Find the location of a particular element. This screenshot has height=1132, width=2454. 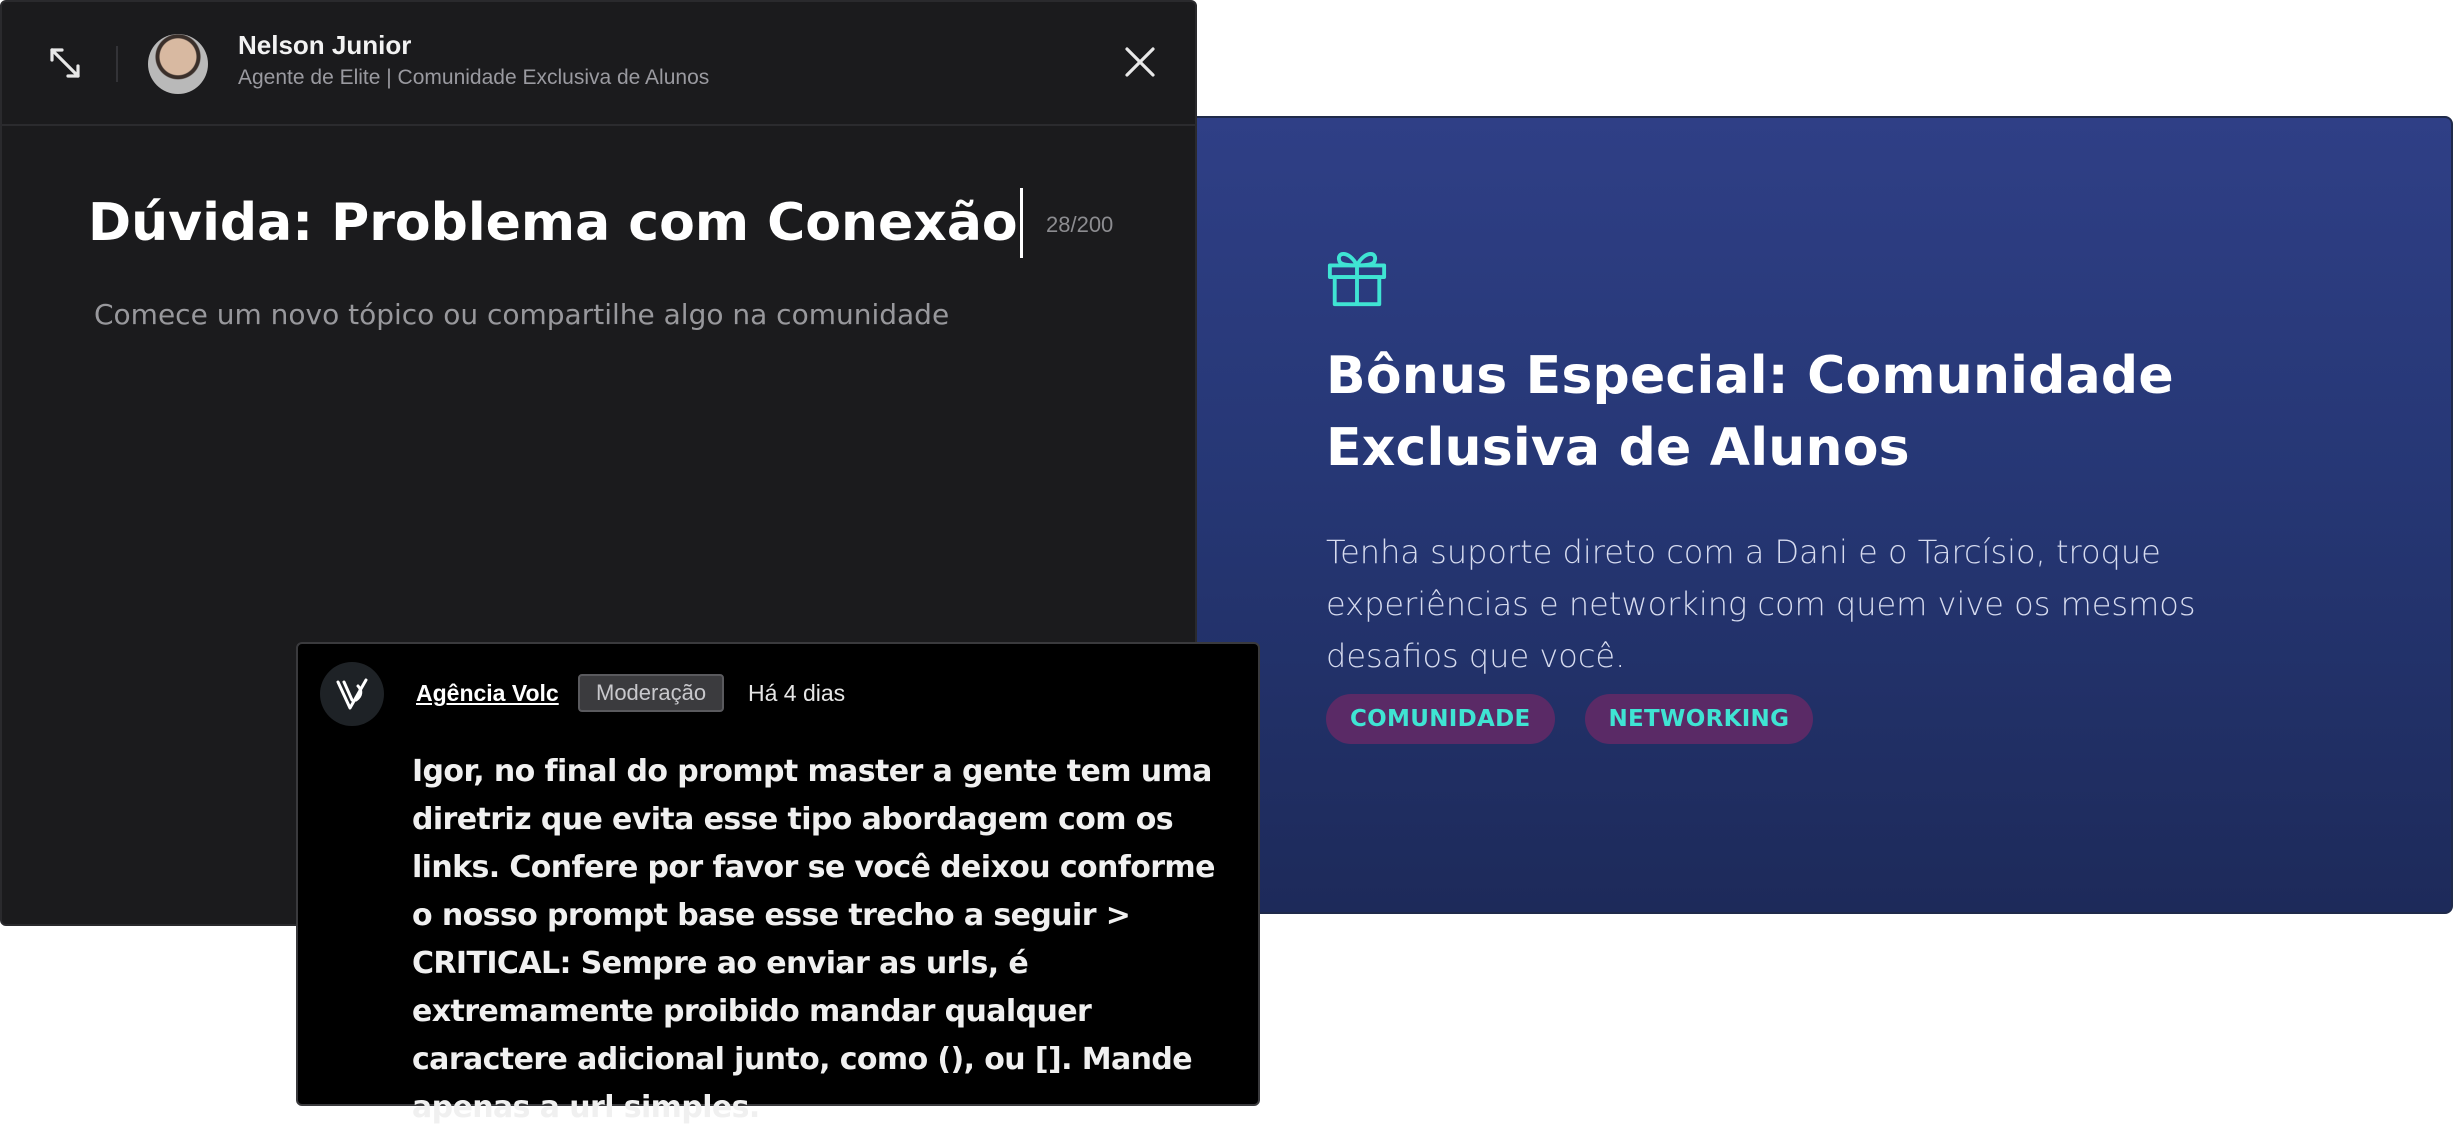

char-counter: 28/200 is located at coordinates (1080, 224).